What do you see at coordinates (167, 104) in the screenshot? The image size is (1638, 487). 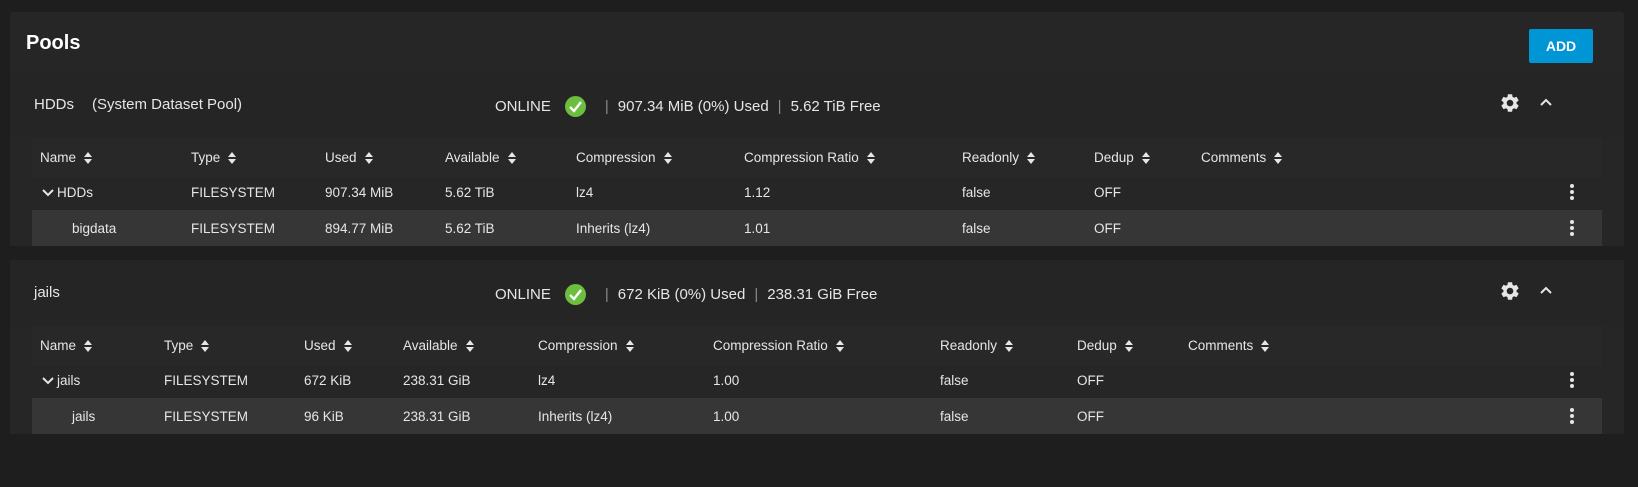 I see `pool-subtitle: (System Dataset Pool)` at bounding box center [167, 104].